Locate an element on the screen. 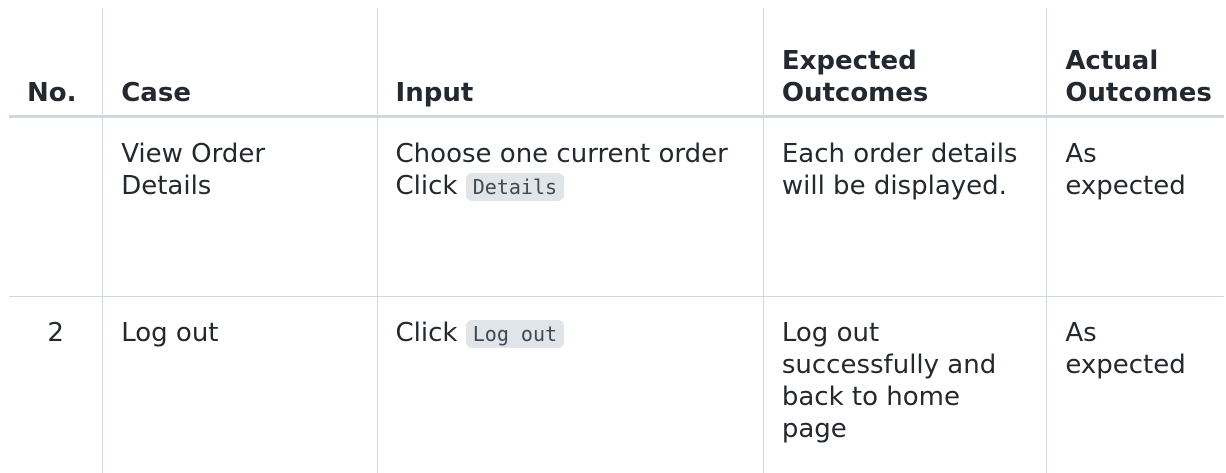  header-actual-outcomes: Actual Outcomes is located at coordinates (1135, 62).